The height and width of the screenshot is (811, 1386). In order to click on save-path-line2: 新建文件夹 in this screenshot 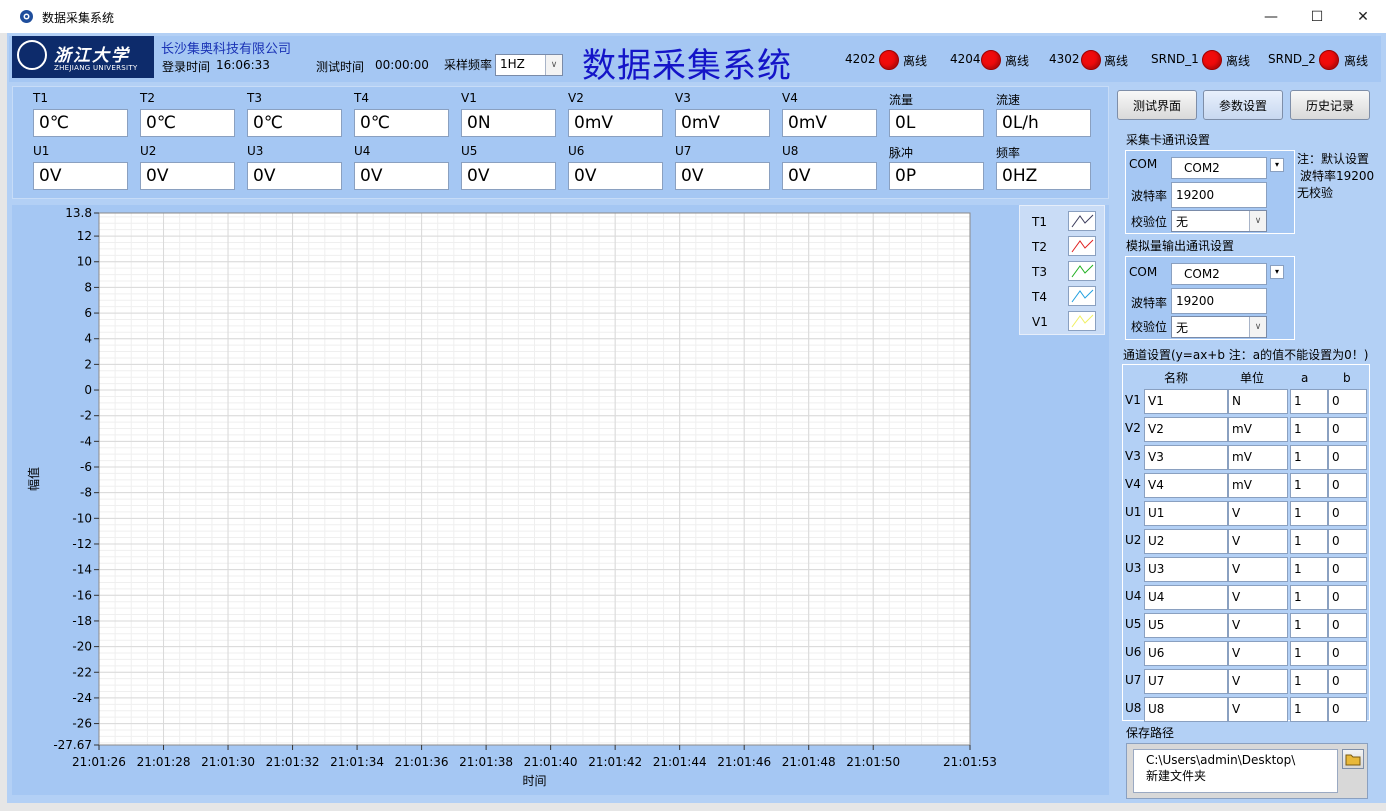, I will do `click(1176, 776)`.